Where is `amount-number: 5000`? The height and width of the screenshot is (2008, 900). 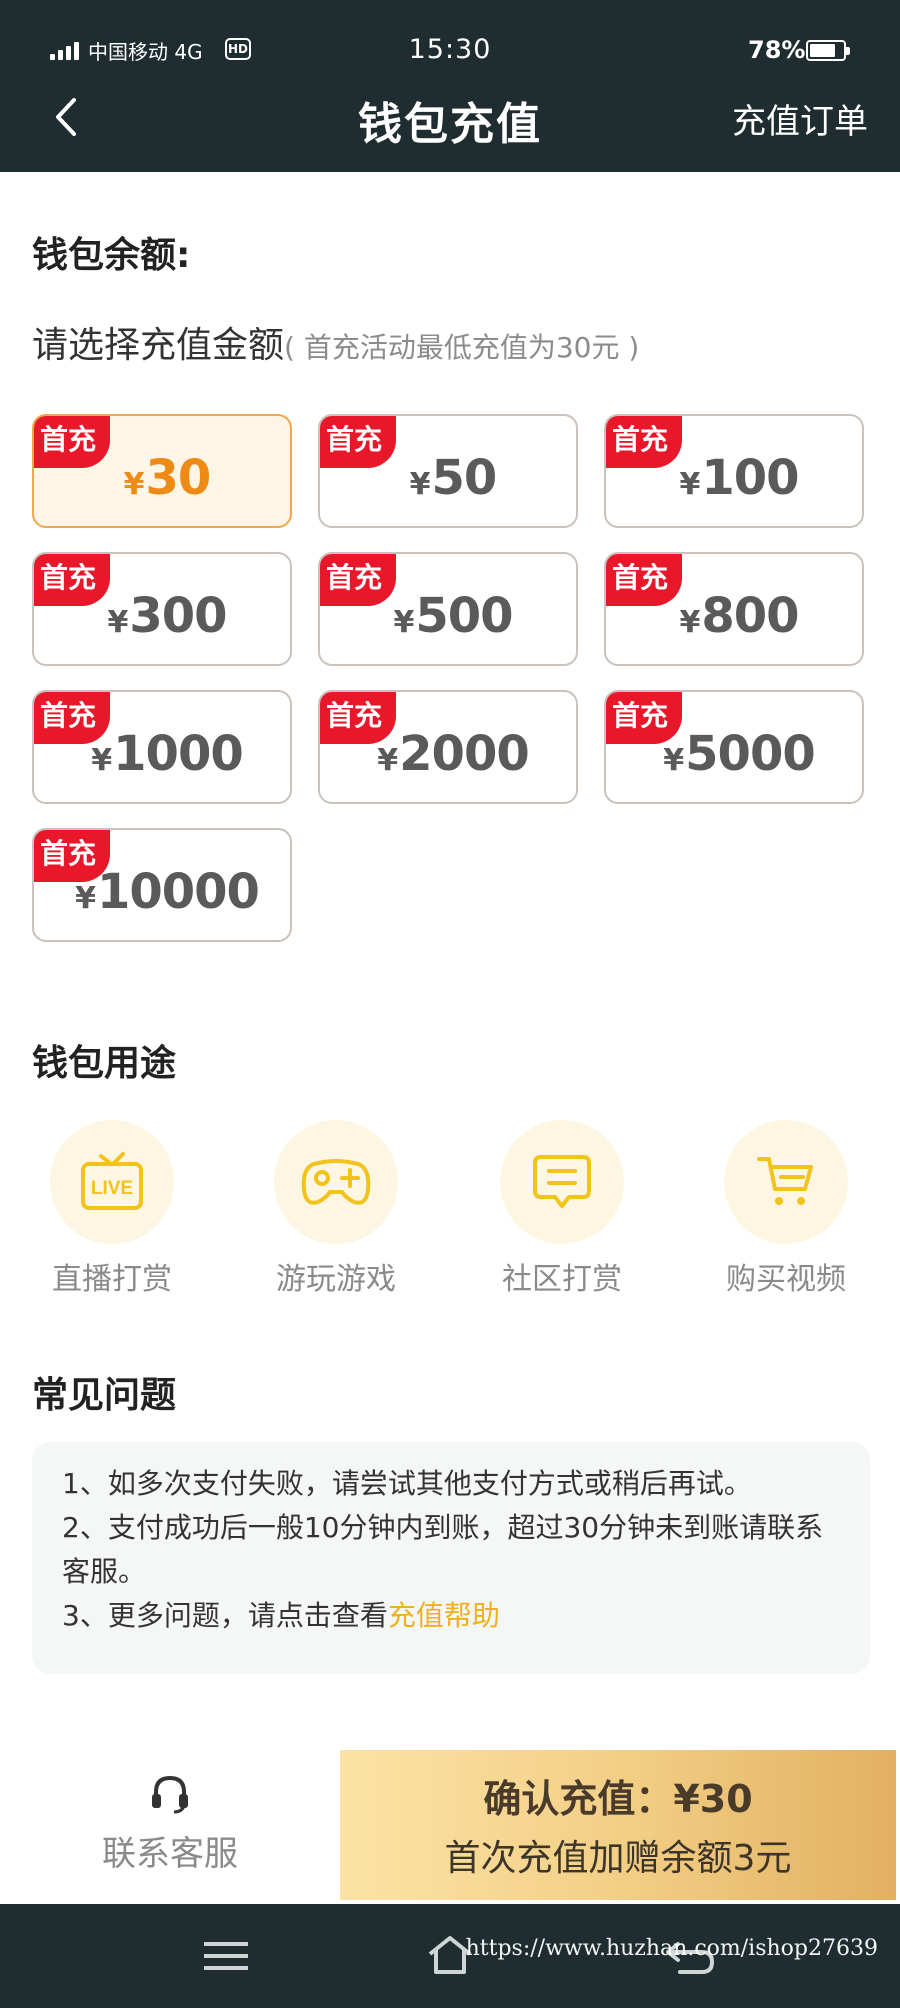
amount-number: 5000 is located at coordinates (750, 754).